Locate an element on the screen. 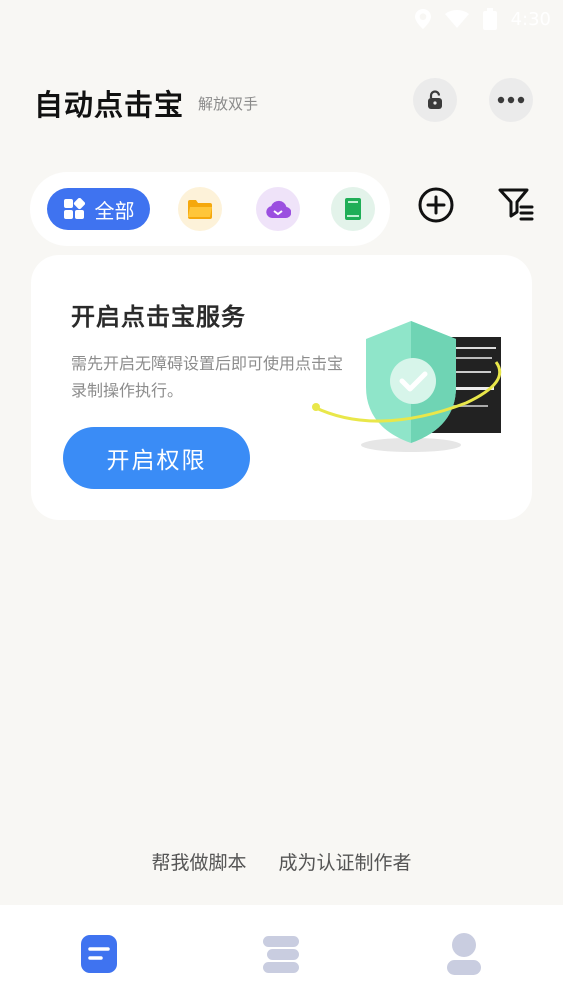  wifi-icon is located at coordinates (456, 19).